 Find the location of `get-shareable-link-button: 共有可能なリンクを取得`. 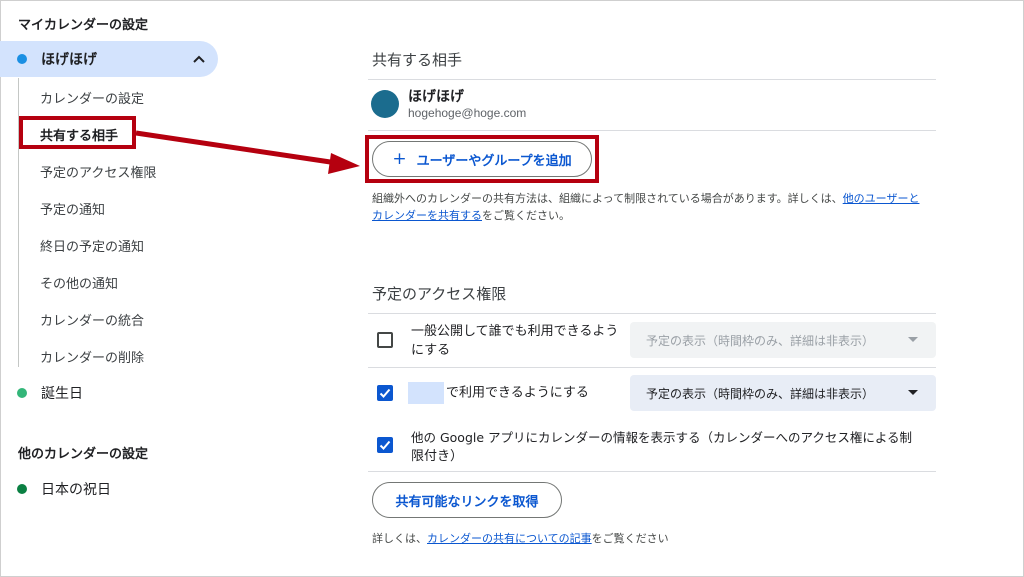

get-shareable-link-button: 共有可能なリンクを取得 is located at coordinates (467, 500).